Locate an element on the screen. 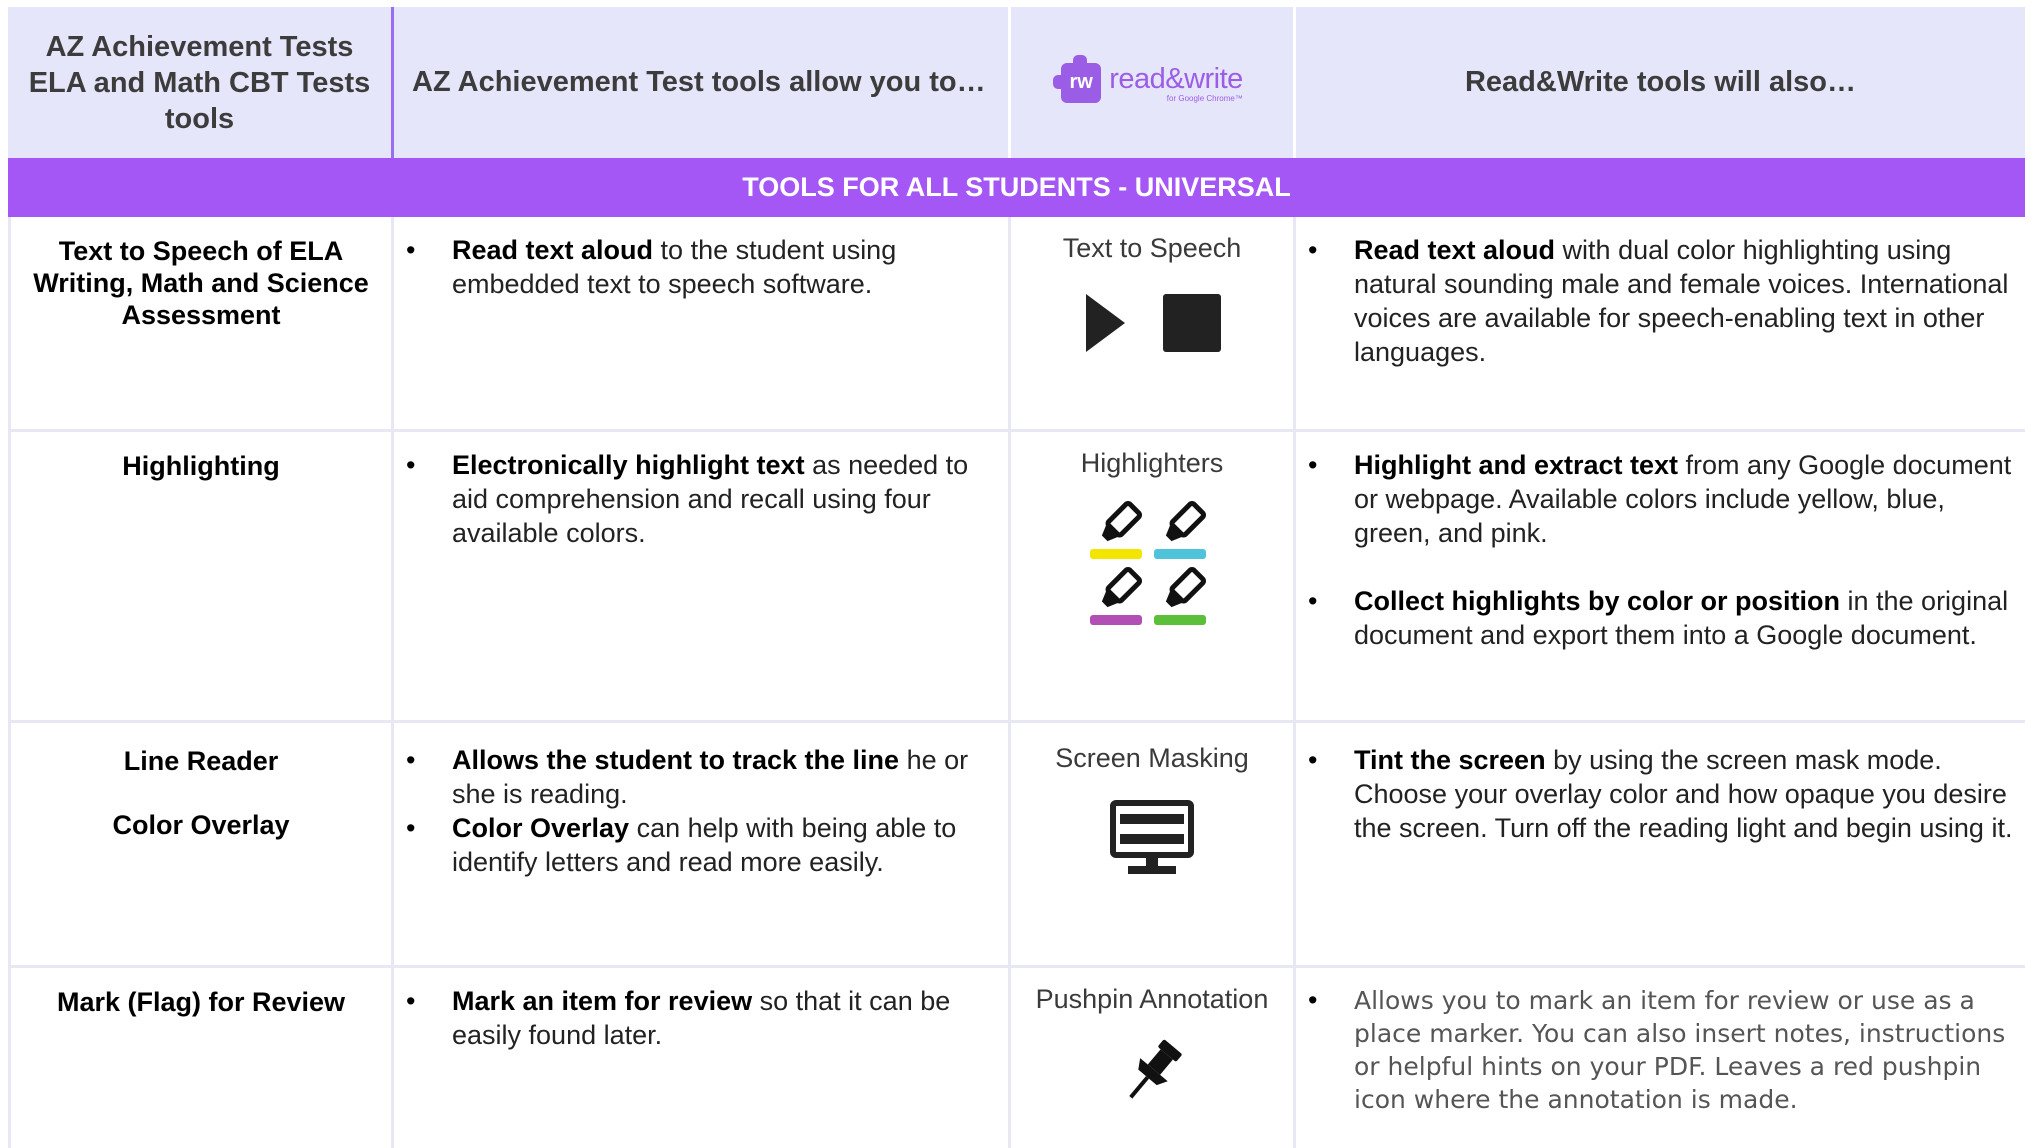 Image resolution: width=2031 pixels, height=1148 pixels. readwrite-logo: rw read&write for Google Chrome™ is located at coordinates (1148, 78).